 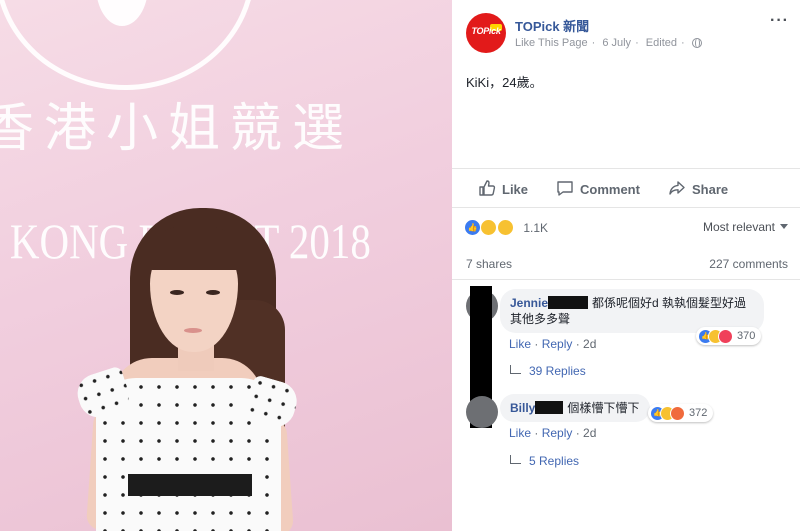 I want to click on view-replies-link: 5 Replies, so click(x=544, y=461).